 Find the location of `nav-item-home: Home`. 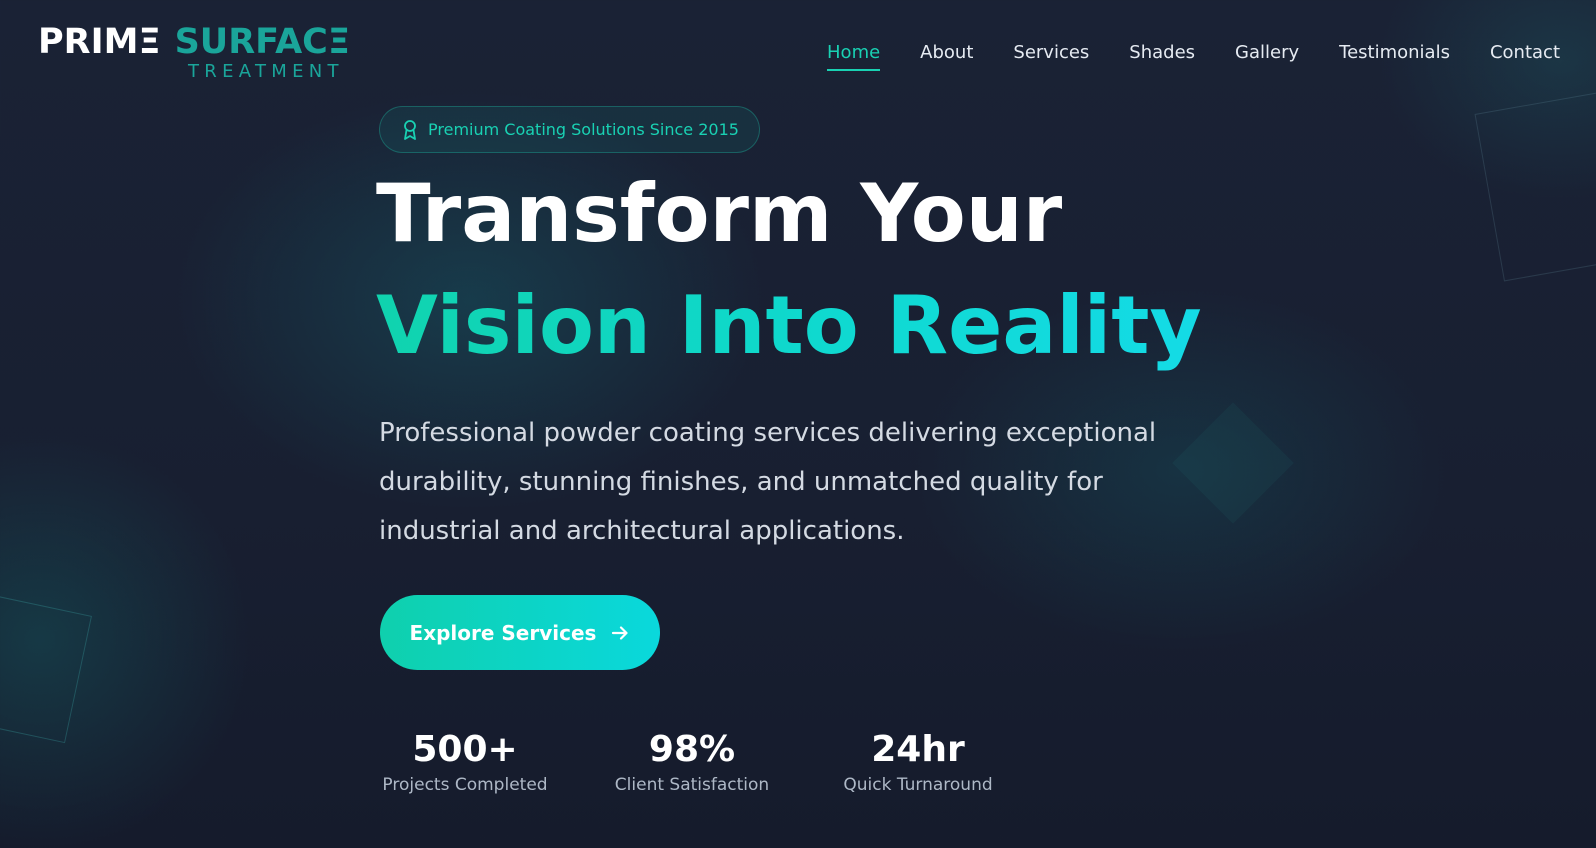

nav-item-home: Home is located at coordinates (854, 56).